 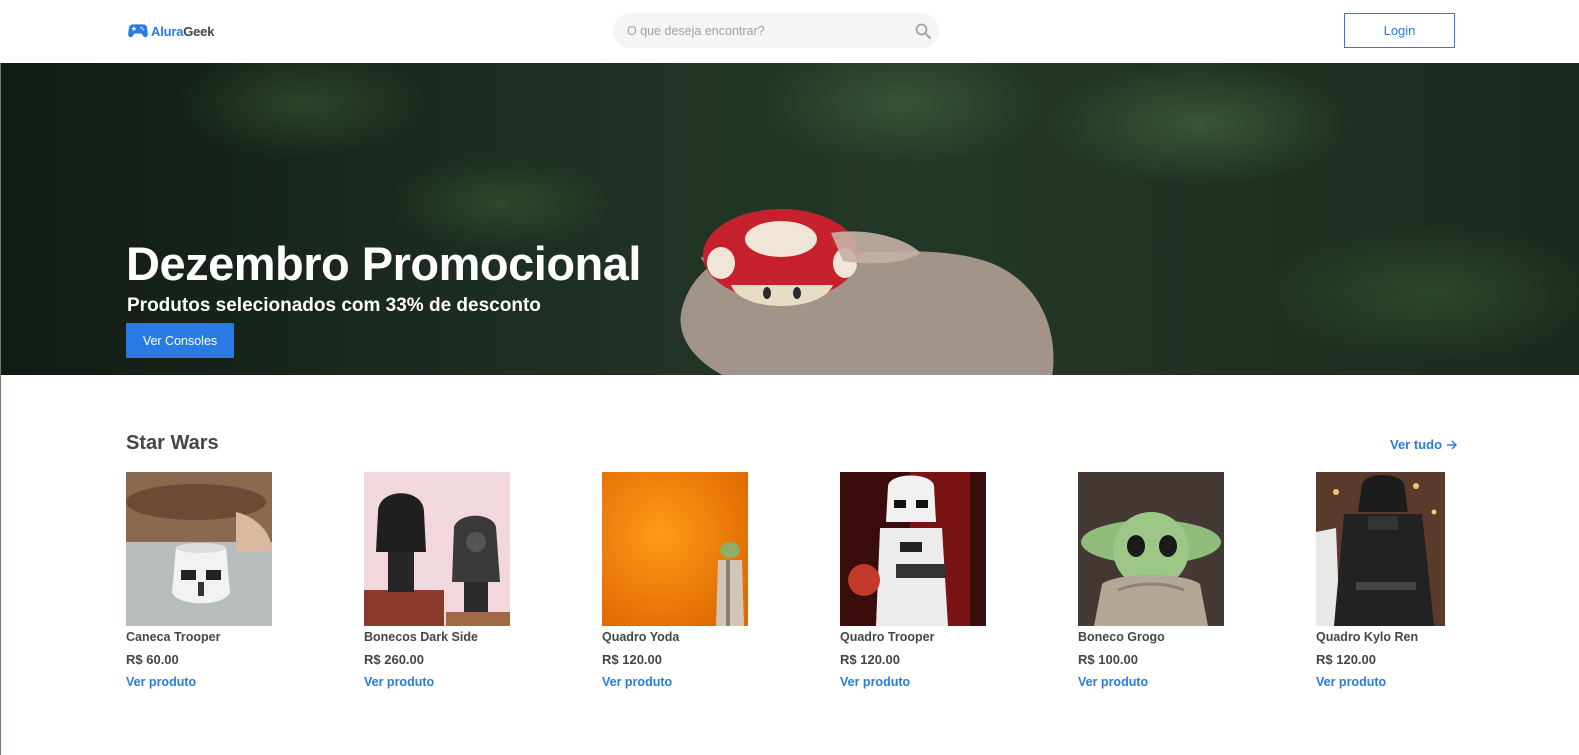 I want to click on view-consoles-button: Ver Consoles, so click(x=180, y=340).